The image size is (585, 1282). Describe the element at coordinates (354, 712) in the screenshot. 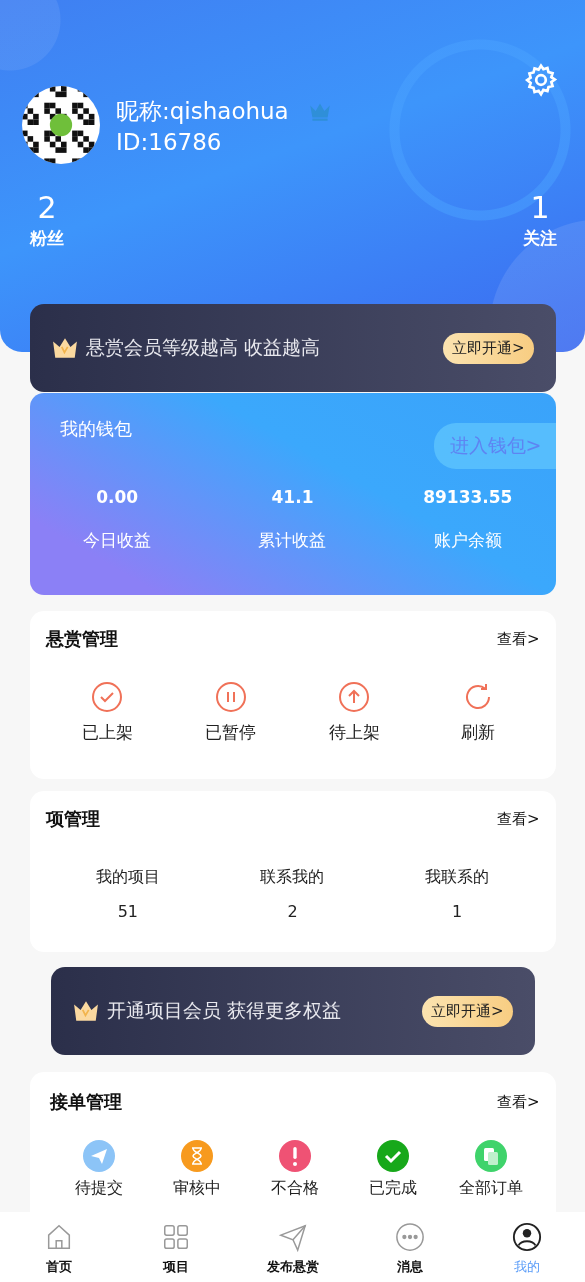

I see `bounty-status-item: 待上架` at that location.